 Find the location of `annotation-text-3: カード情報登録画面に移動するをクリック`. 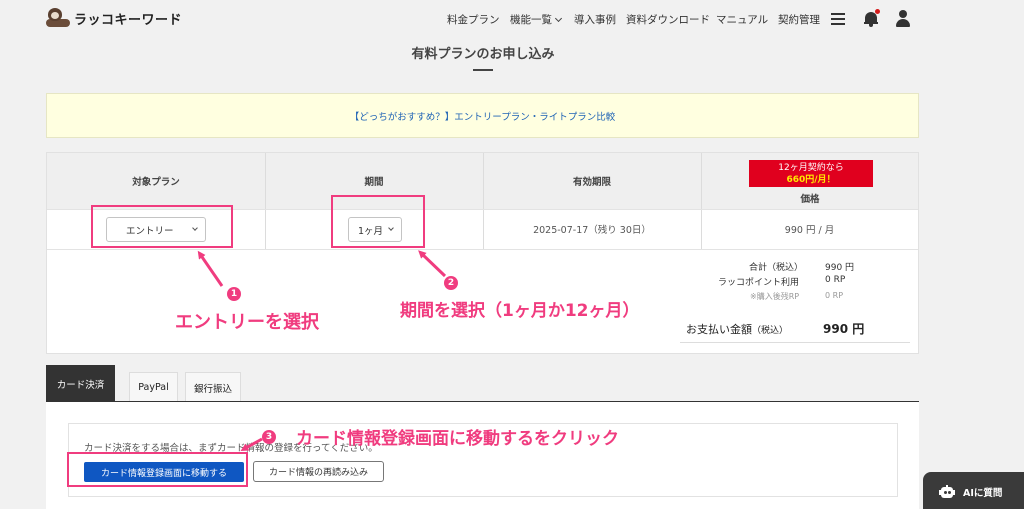

annotation-text-3: カード情報登録画面に移動するをクリック is located at coordinates (457, 439).